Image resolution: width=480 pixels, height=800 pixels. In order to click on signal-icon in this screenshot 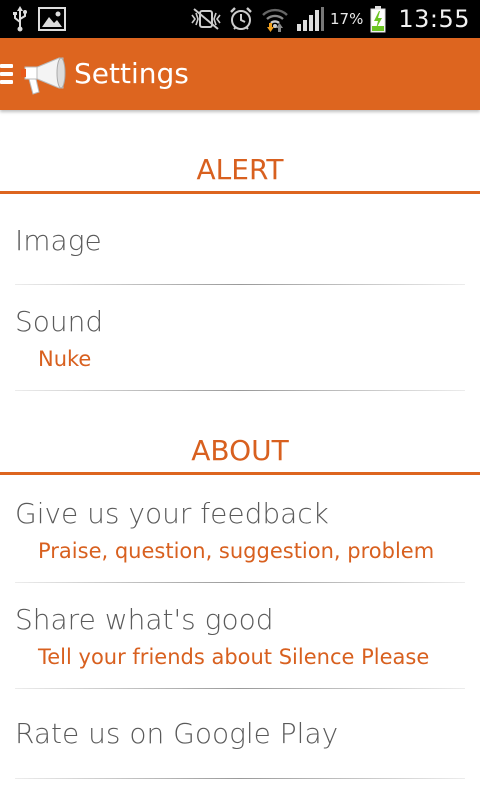, I will do `click(310, 19)`.